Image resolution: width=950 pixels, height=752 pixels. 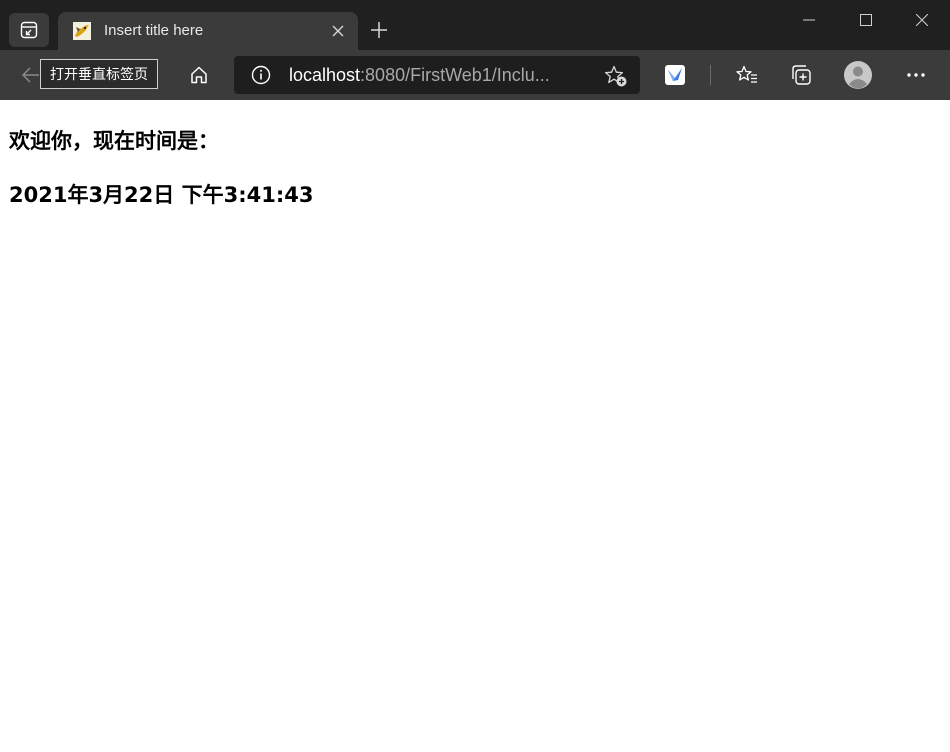 I want to click on current-datetime: 2021年3月22日 下午3:41:43, so click(x=161, y=195).